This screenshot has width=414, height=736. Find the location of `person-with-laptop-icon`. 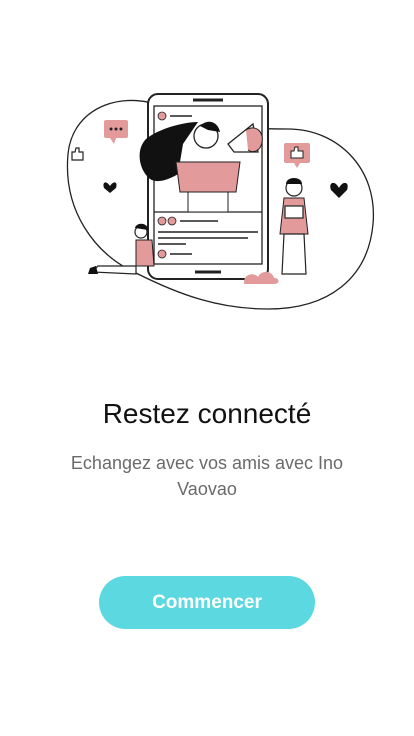

person-with-laptop-icon is located at coordinates (294, 226).